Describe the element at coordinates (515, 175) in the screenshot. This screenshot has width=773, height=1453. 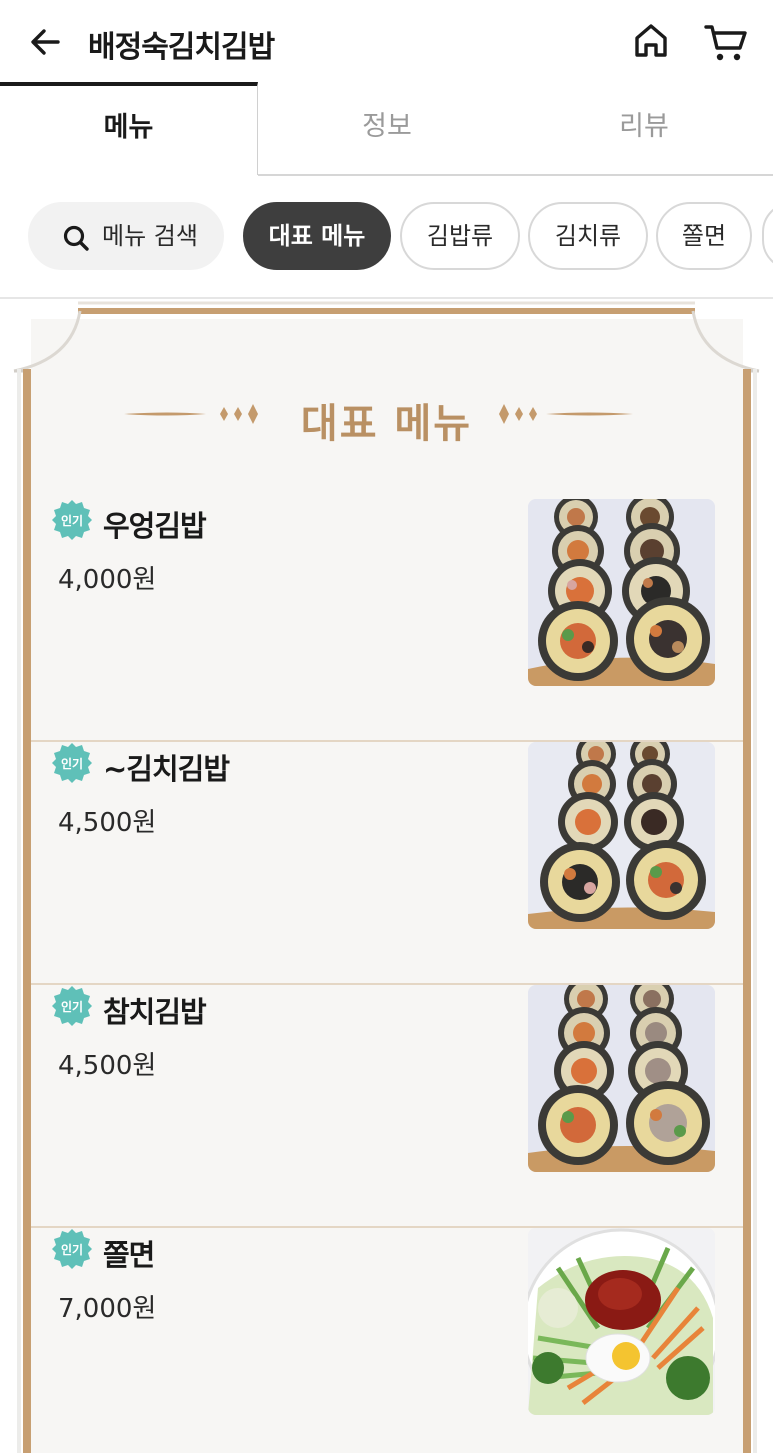
I see `tab-divider` at that location.